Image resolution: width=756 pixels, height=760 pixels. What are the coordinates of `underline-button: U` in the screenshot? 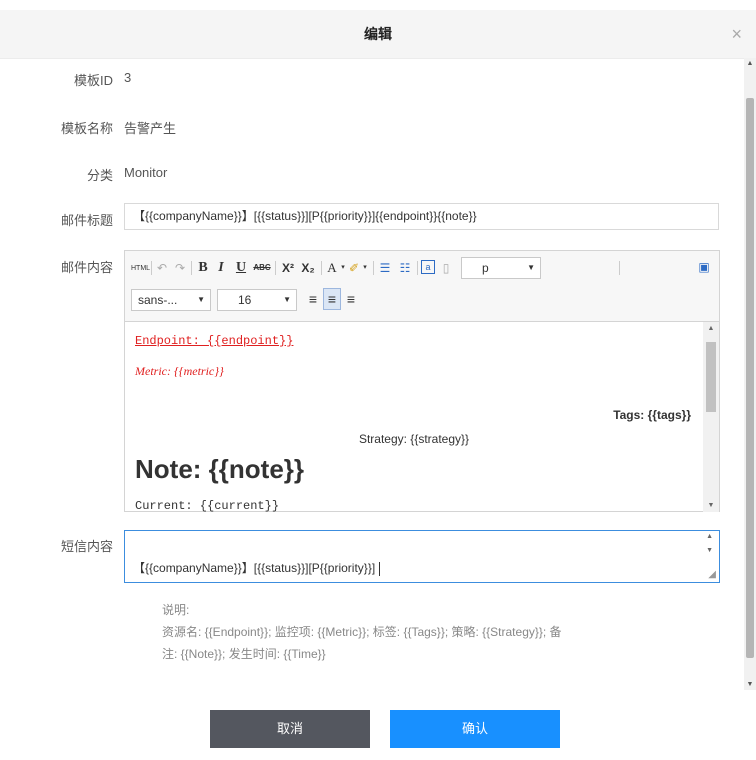 It's located at (241, 268).